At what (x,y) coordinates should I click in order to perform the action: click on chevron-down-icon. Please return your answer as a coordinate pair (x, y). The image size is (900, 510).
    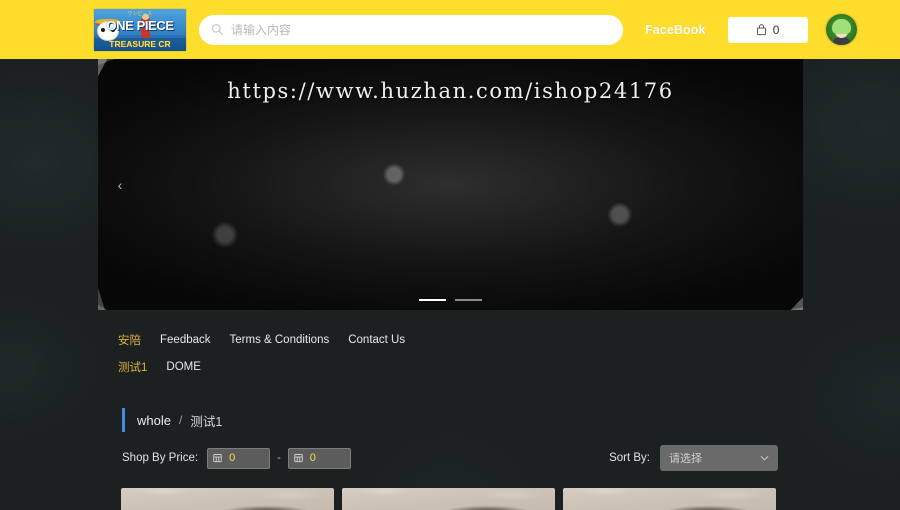
    Looking at the image, I should click on (764, 458).